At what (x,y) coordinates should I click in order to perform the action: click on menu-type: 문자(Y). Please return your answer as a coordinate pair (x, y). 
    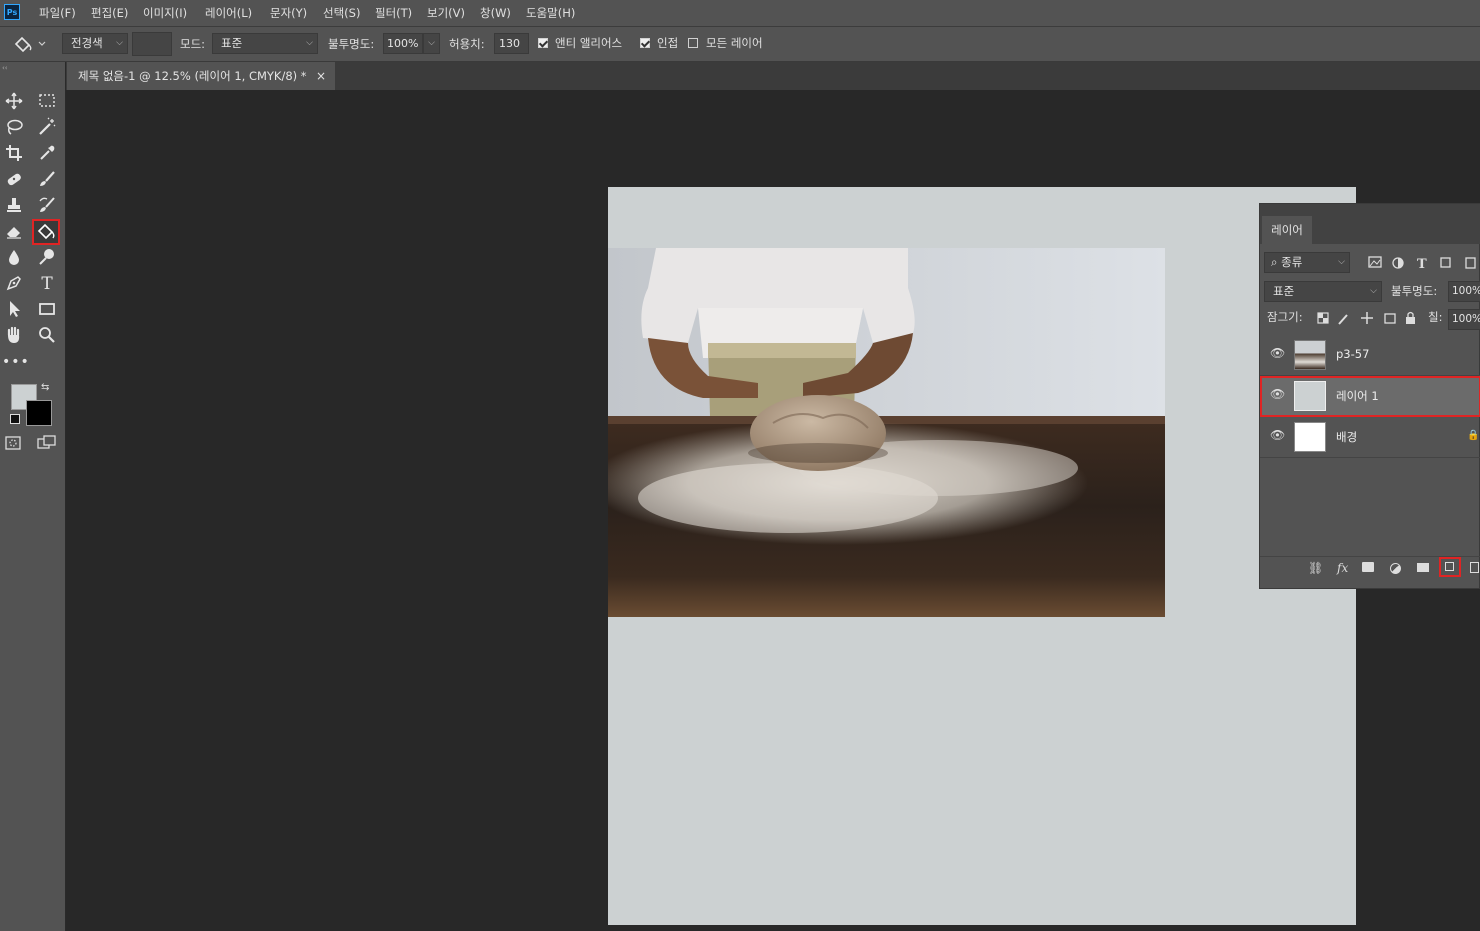
    Looking at the image, I should click on (288, 13).